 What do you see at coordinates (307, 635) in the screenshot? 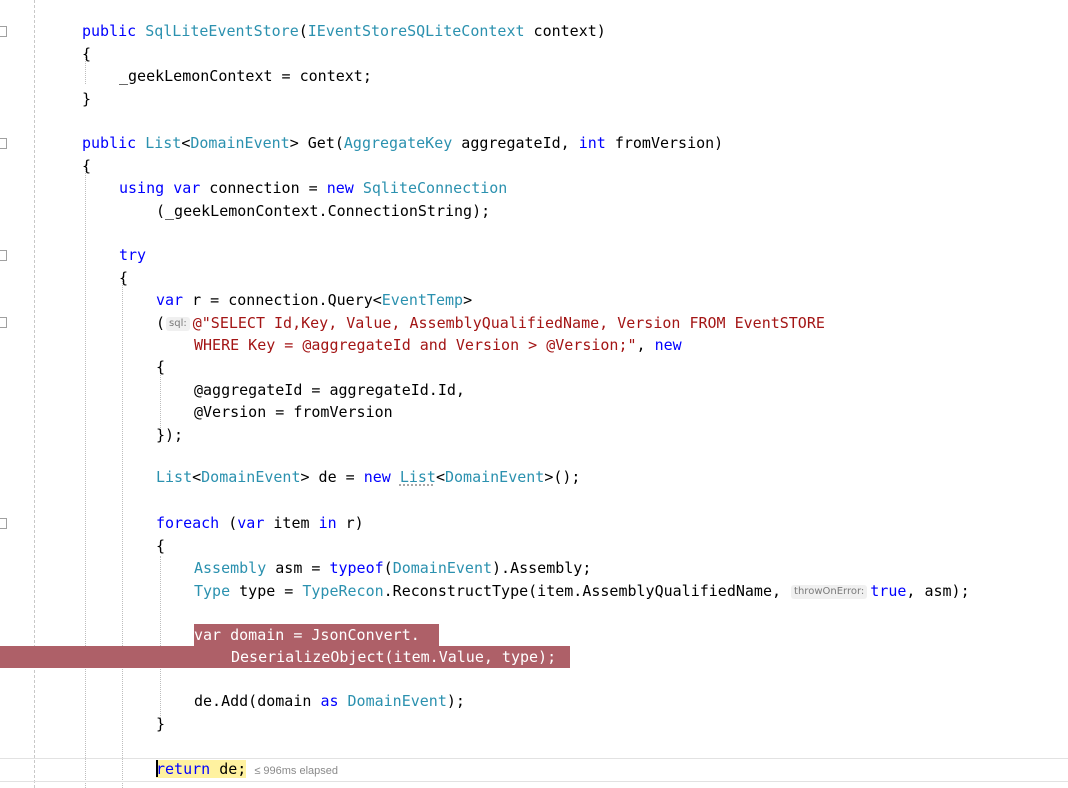
I see `breakpoint-code-line: var domain = JsonConvert.` at bounding box center [307, 635].